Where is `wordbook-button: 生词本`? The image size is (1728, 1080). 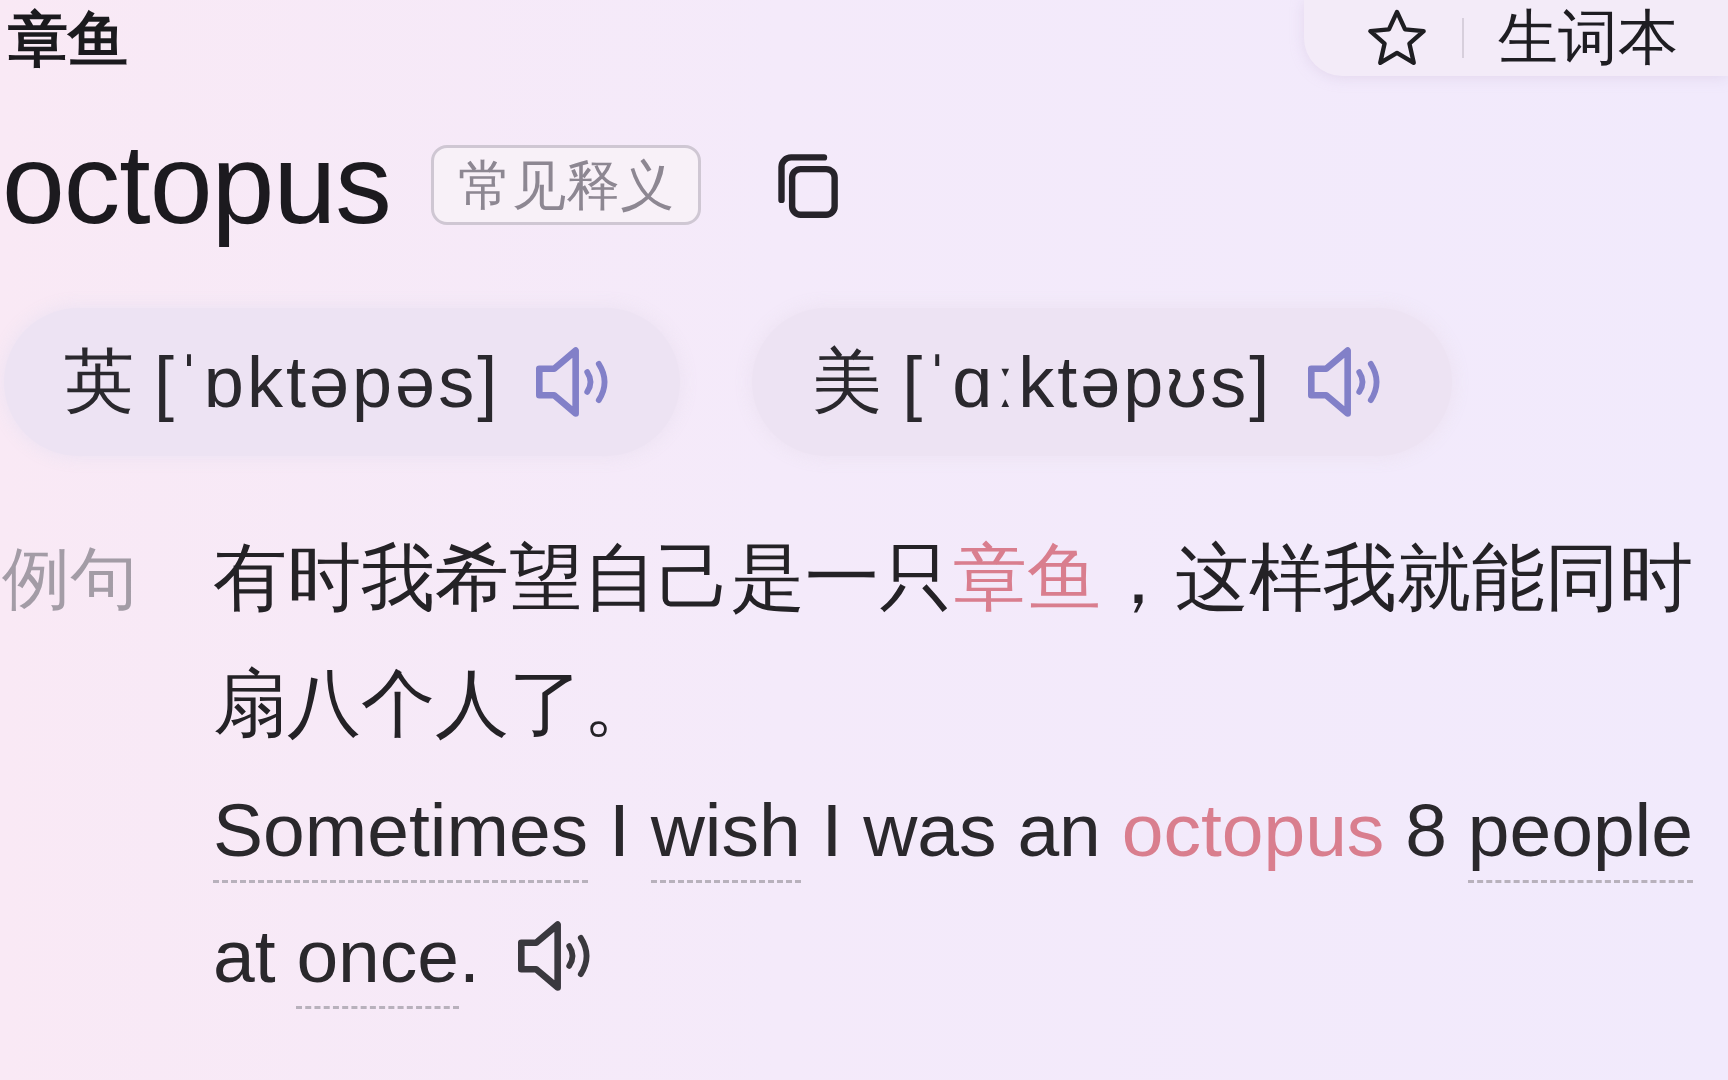
wordbook-button: 生词本 is located at coordinates (1516, 38).